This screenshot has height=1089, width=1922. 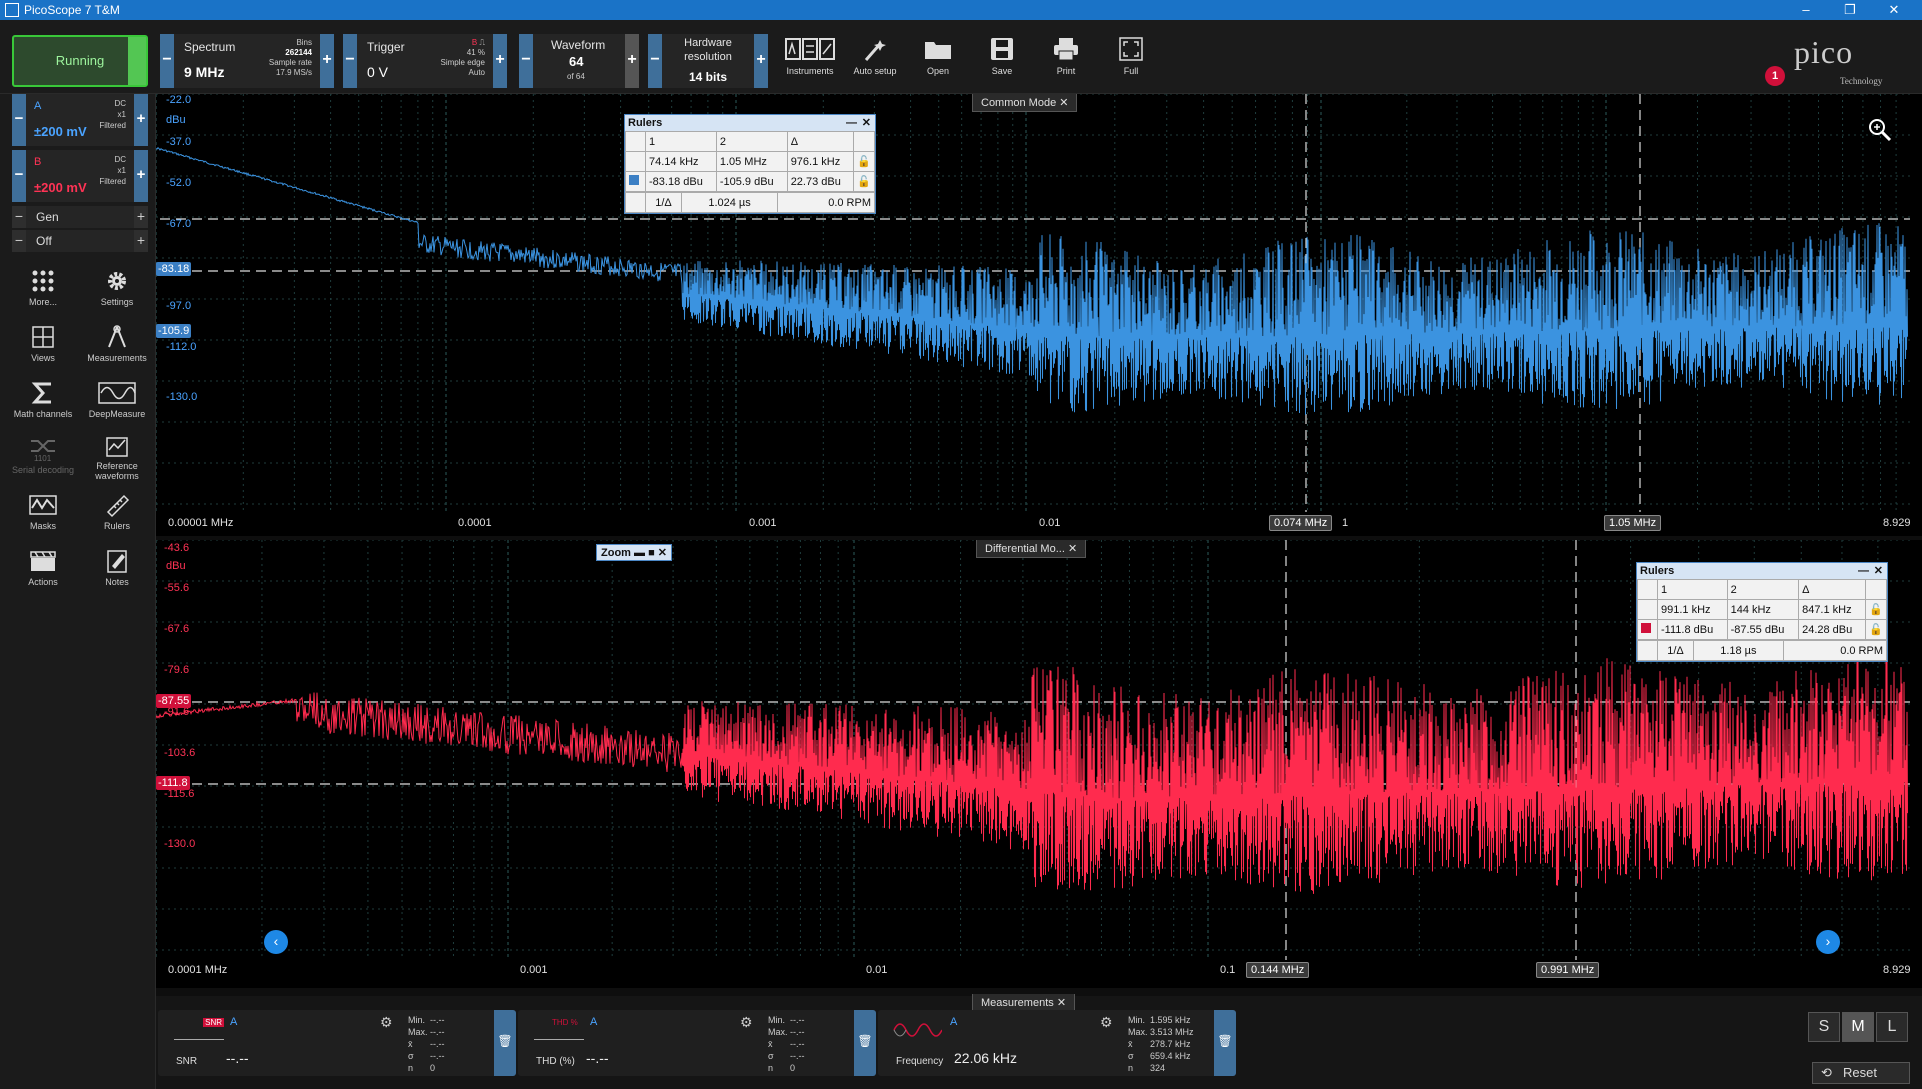 What do you see at coordinates (655, 61) in the screenshot?
I see `resolution-minus-button: −` at bounding box center [655, 61].